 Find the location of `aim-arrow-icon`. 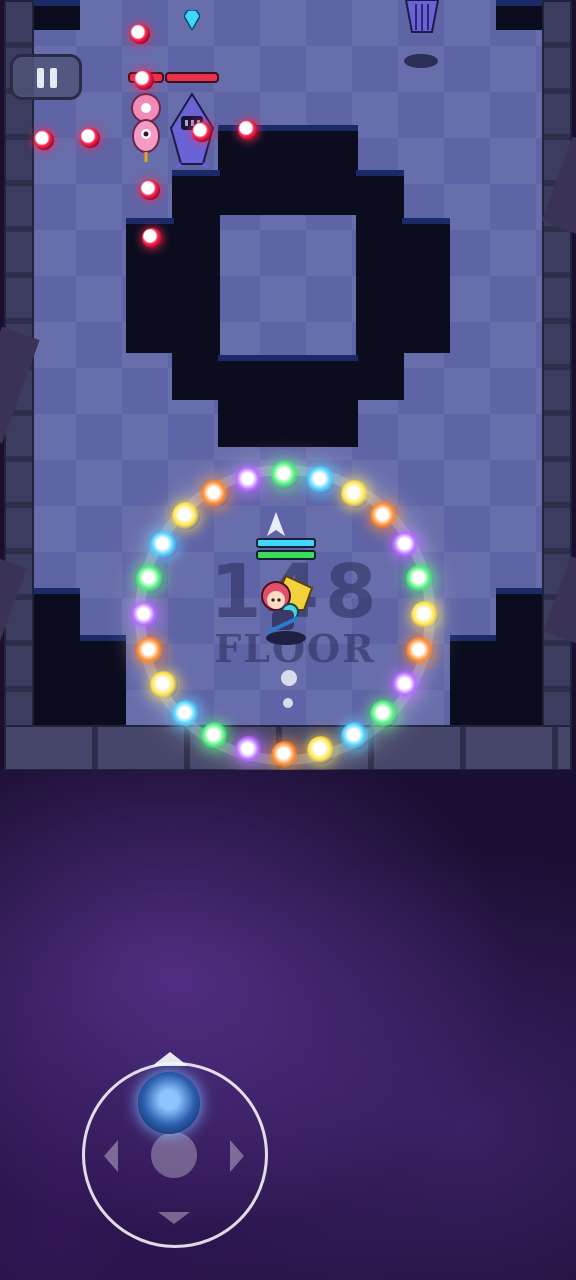

aim-arrow-icon is located at coordinates (276, 524).